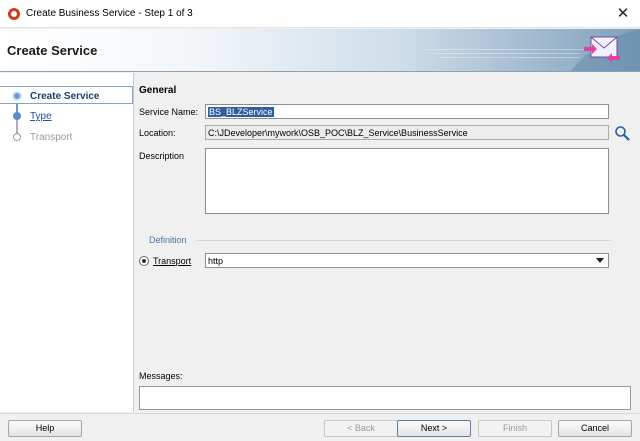 The height and width of the screenshot is (441, 640). What do you see at coordinates (17, 137) in the screenshot?
I see `step-pending-icon` at bounding box center [17, 137].